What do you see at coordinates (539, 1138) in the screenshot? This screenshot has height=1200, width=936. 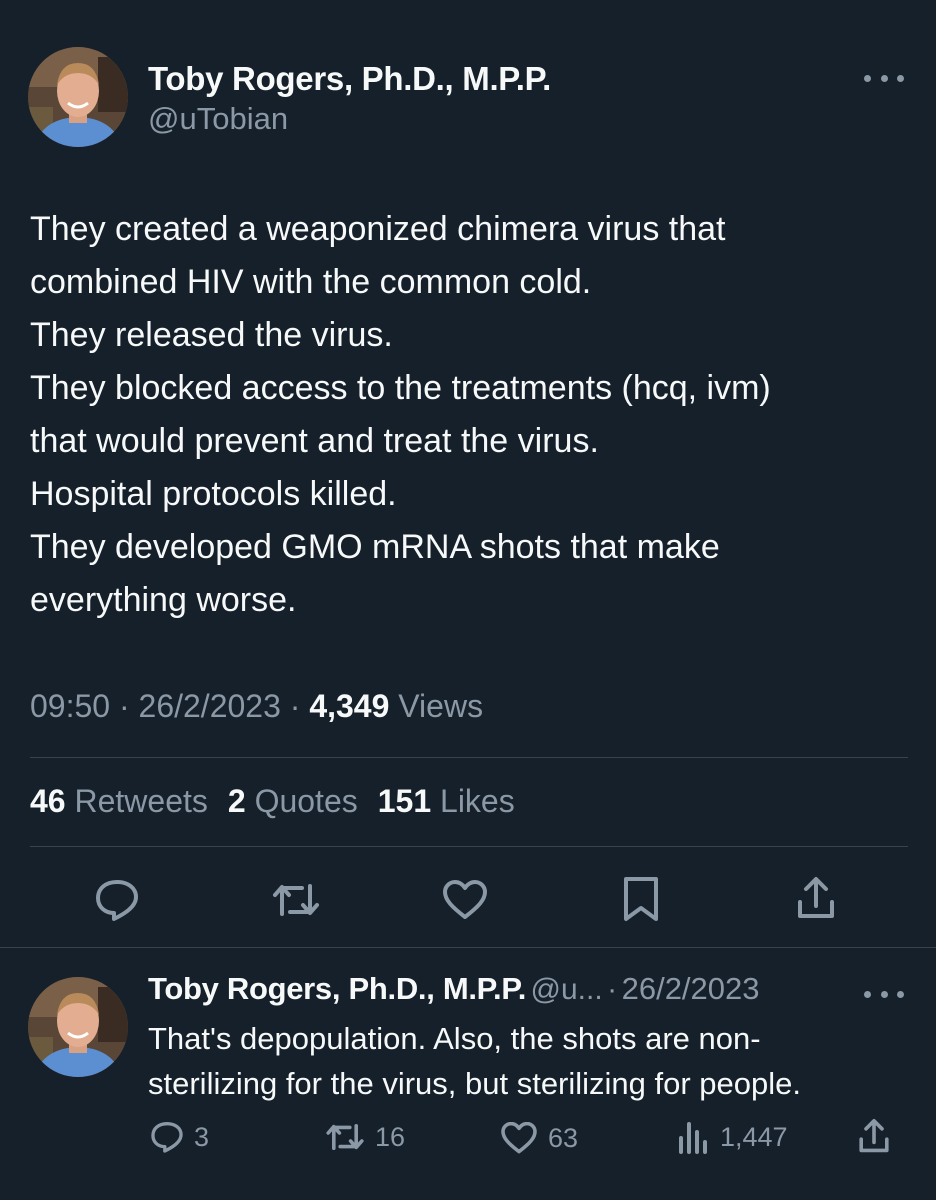 I see `reply-likes-action: 63` at bounding box center [539, 1138].